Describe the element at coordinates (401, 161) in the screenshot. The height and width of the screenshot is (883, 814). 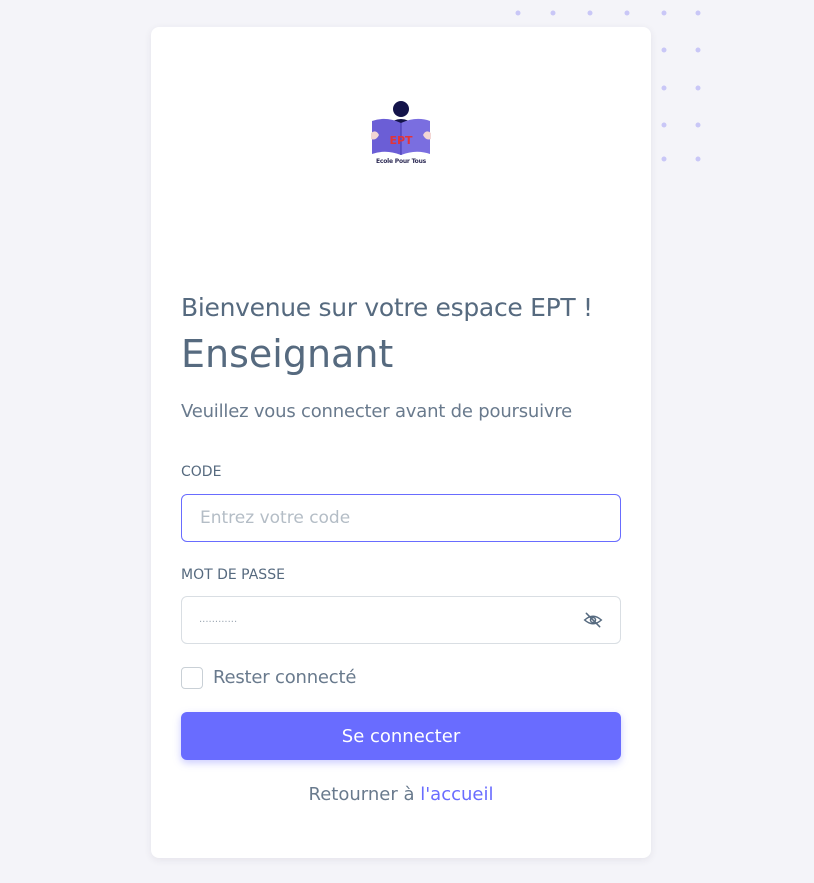
I see `logo-tagline: Ecole Pour Tous` at that location.